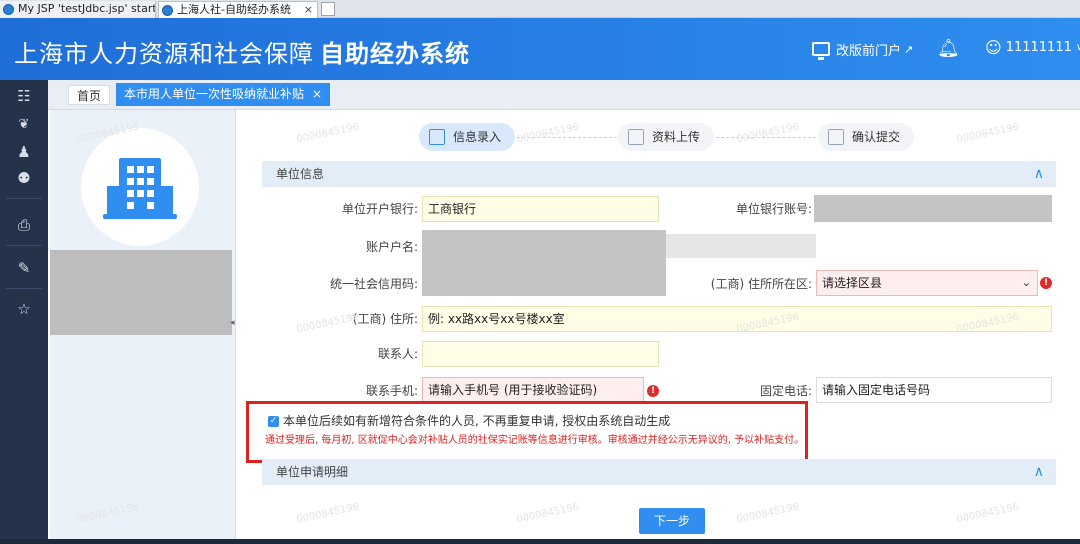 This screenshot has width=1080, height=544. What do you see at coordinates (24, 225) in the screenshot?
I see `printer-icon: ⎙` at bounding box center [24, 225].